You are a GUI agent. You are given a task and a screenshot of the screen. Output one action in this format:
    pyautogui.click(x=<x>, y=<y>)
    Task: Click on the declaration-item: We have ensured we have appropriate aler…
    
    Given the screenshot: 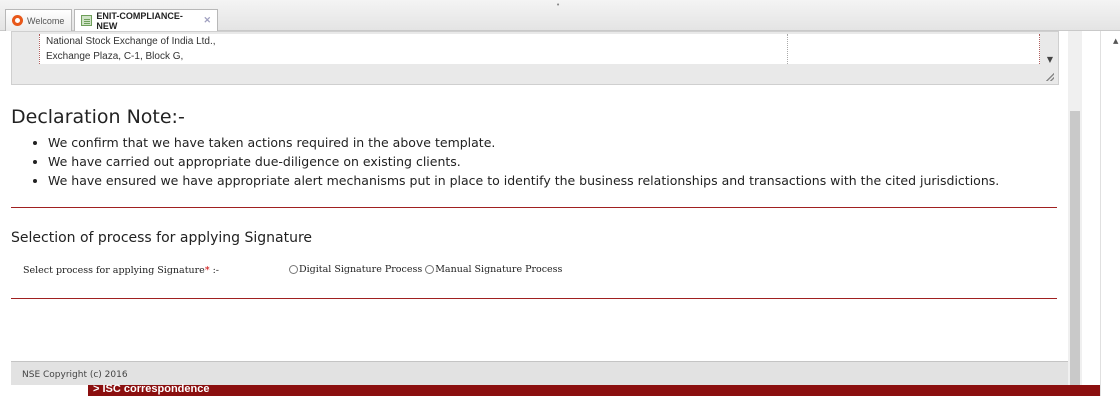 What is the action you would take?
    pyautogui.click(x=523, y=180)
    